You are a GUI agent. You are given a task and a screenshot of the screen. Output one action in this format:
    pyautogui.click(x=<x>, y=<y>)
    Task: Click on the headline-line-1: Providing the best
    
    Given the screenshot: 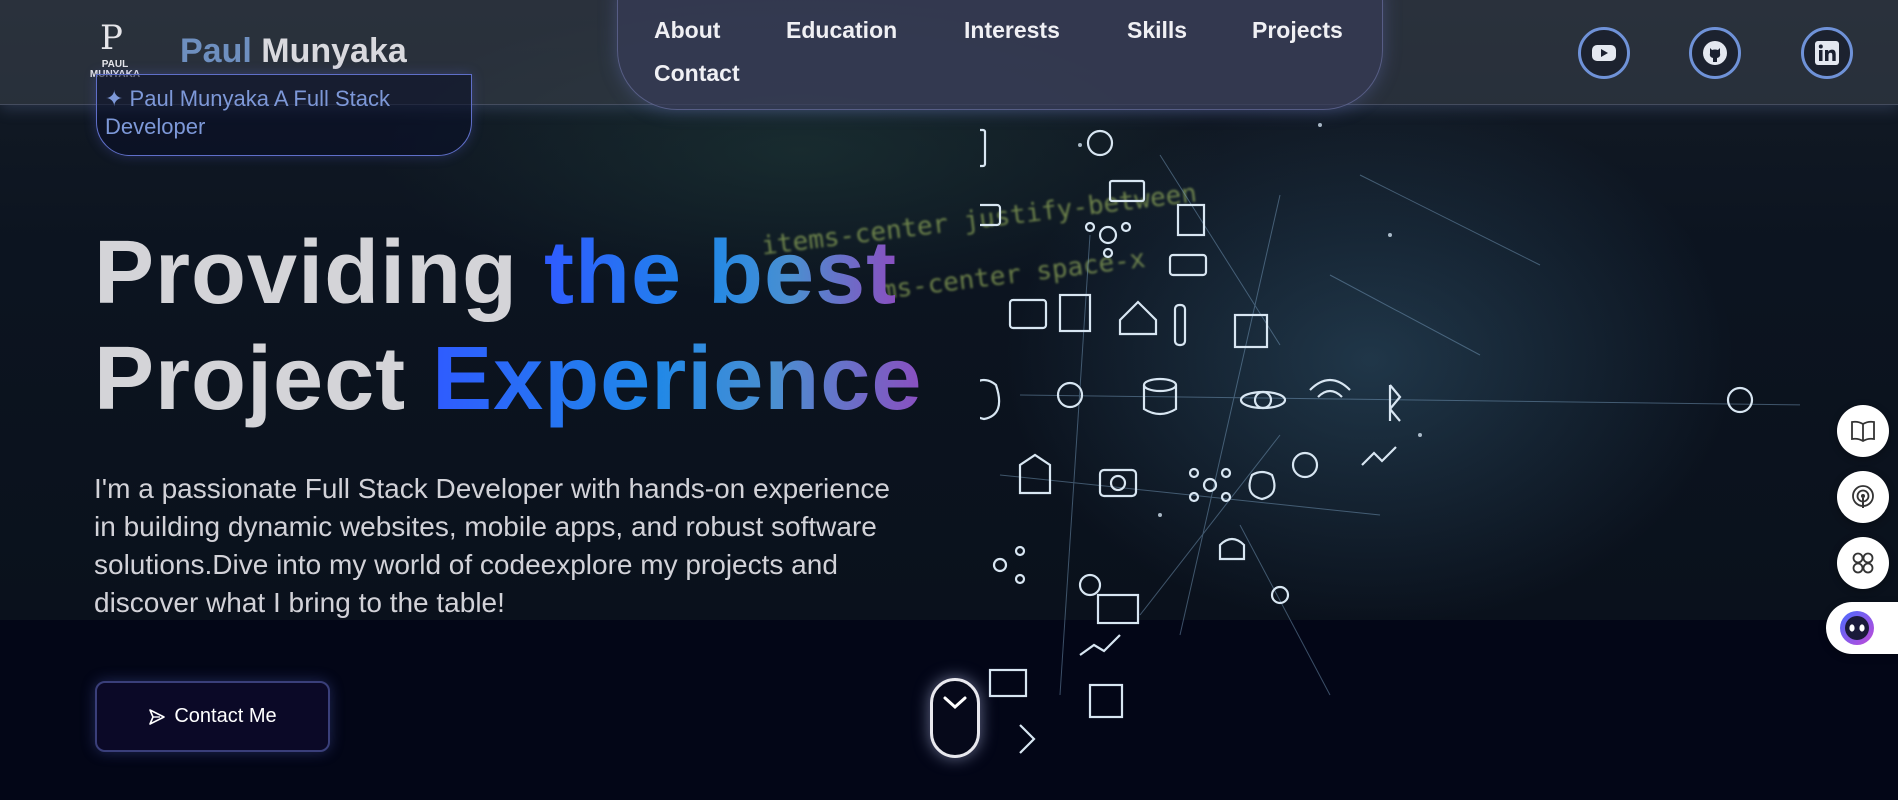 What is the action you would take?
    pyautogui.click(x=508, y=273)
    